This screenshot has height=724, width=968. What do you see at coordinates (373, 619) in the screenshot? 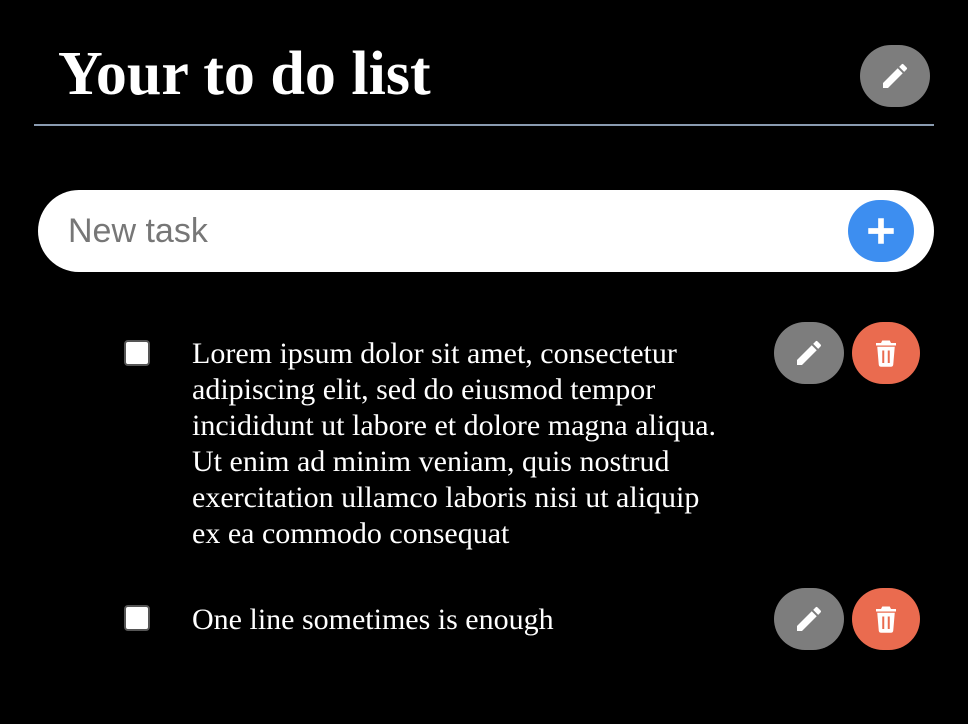
I see `task-text: One line sometimes is enough` at bounding box center [373, 619].